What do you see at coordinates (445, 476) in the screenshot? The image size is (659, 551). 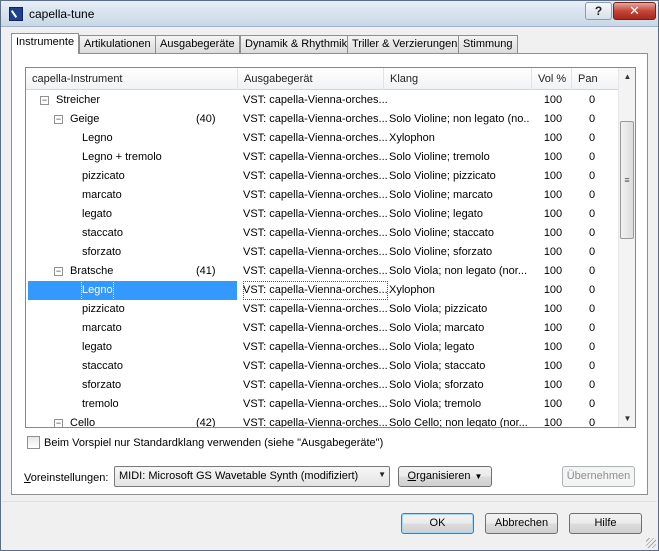 I see `organize-button: Organisieren ▼` at bounding box center [445, 476].